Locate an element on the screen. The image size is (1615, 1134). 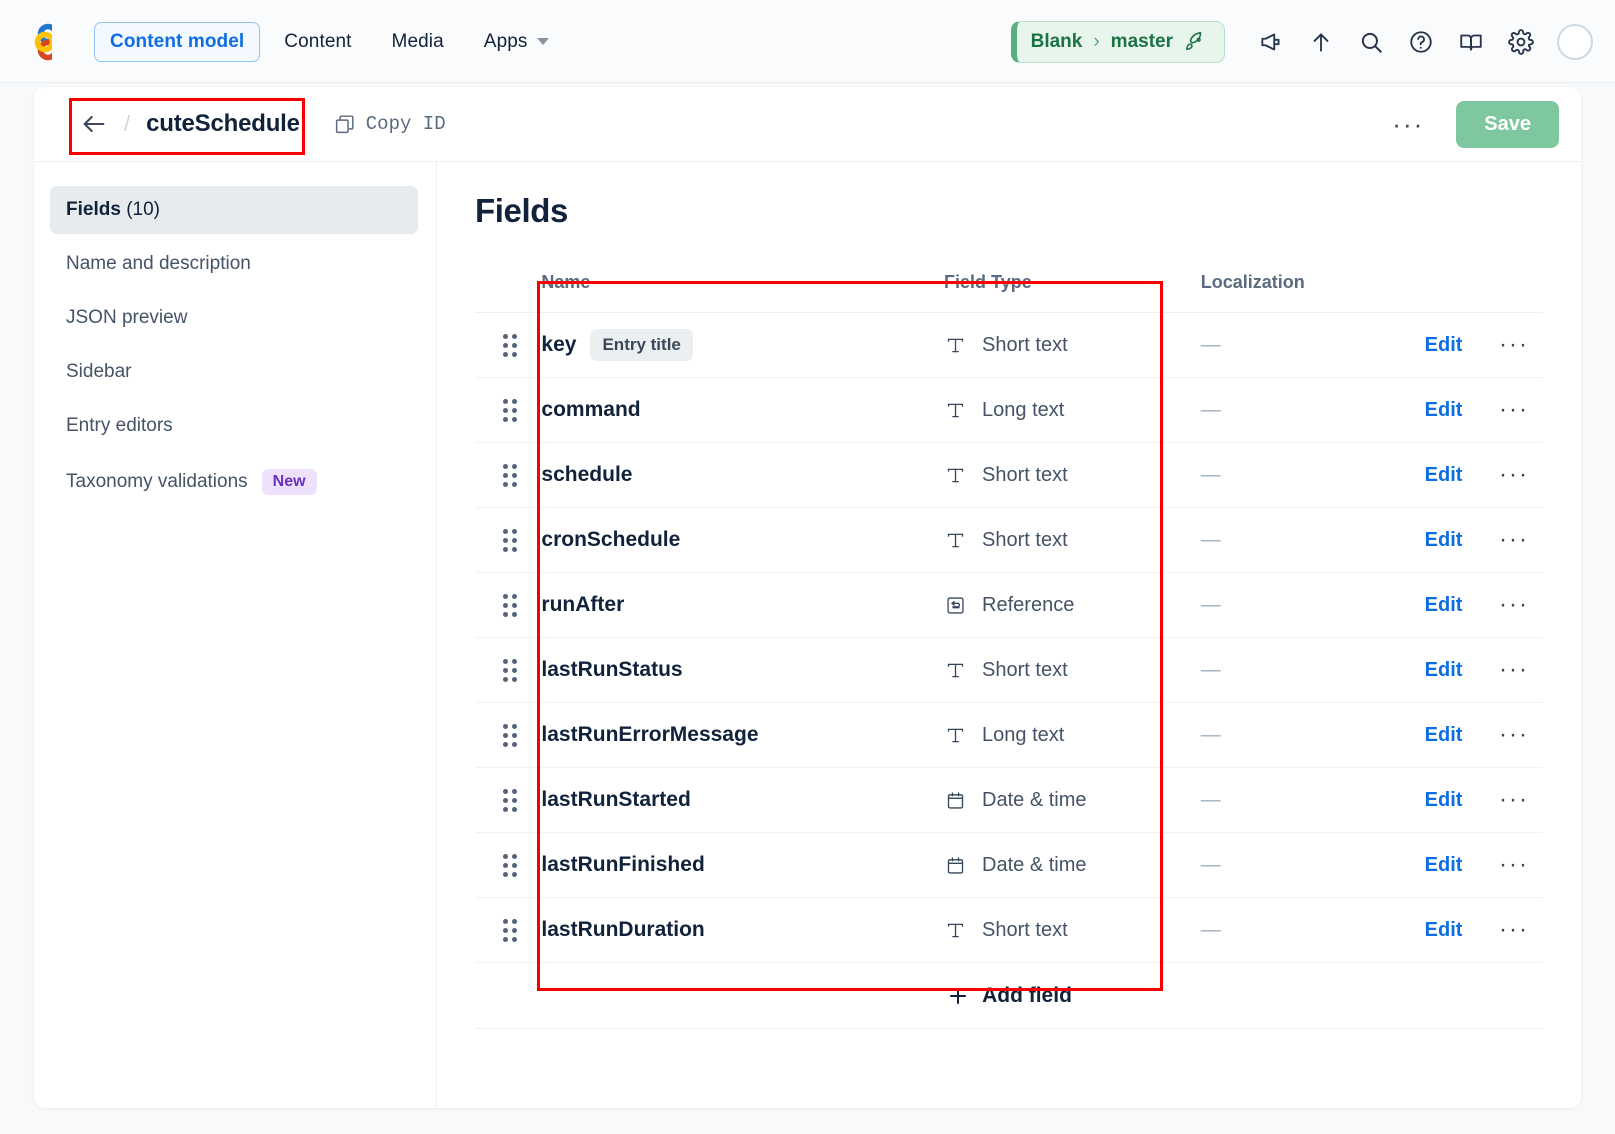
table-row: lastRunStarted Date & time — Edit ··· is located at coordinates (1009, 800).